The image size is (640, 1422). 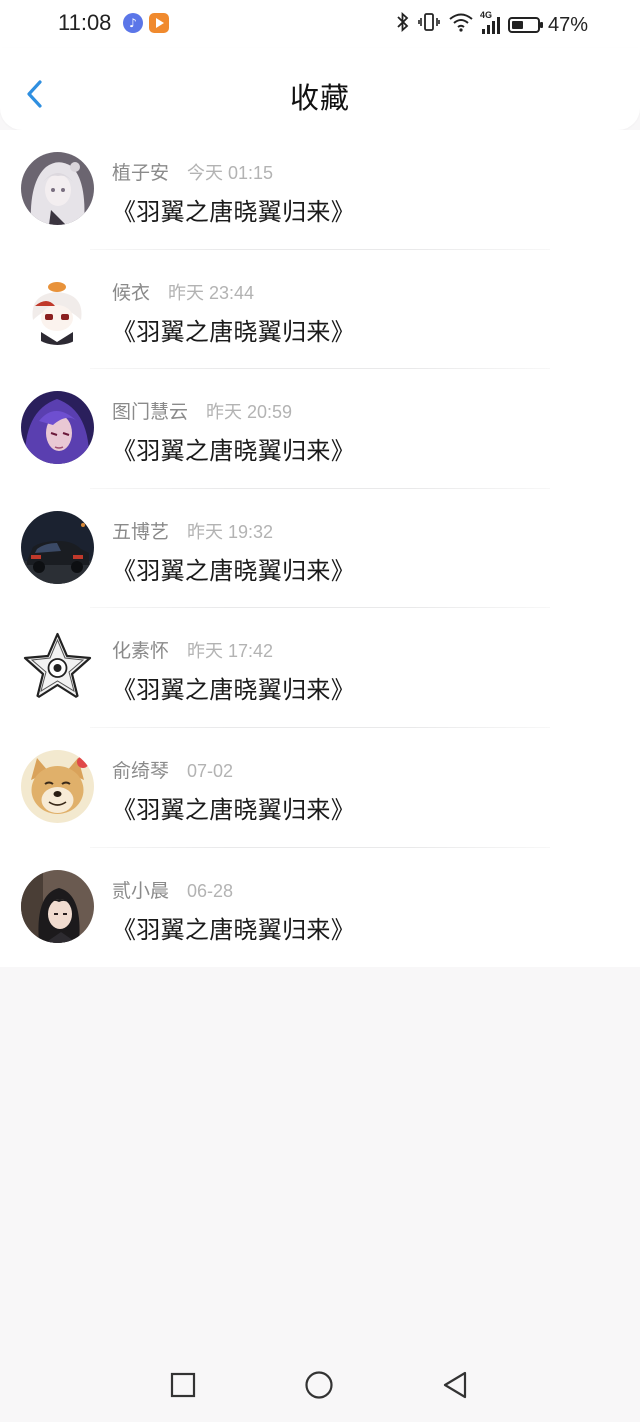 I want to click on timestamp: 昨天 20:59, so click(x=249, y=412).